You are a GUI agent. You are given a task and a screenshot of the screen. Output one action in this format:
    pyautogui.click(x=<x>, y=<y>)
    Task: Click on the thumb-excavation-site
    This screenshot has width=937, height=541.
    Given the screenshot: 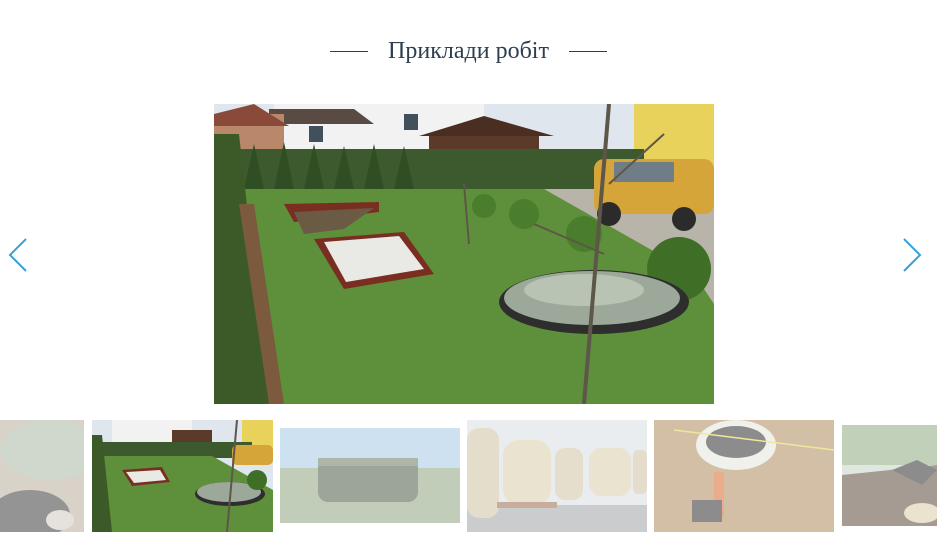 What is the action you would take?
    pyautogui.click(x=889, y=475)
    